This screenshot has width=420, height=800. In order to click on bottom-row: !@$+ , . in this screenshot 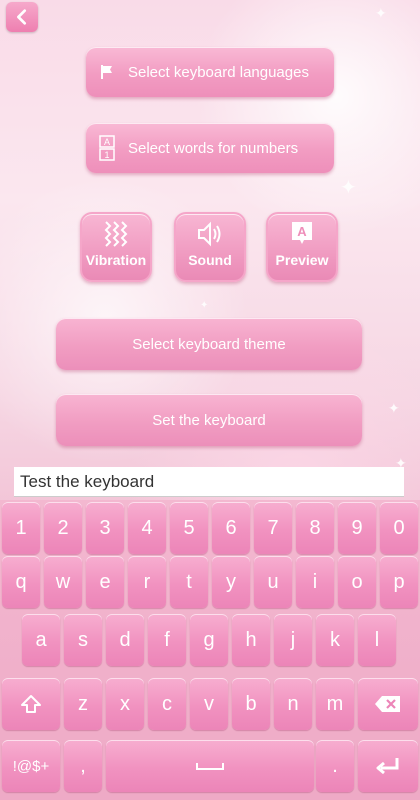, I will do `click(210, 766)`.